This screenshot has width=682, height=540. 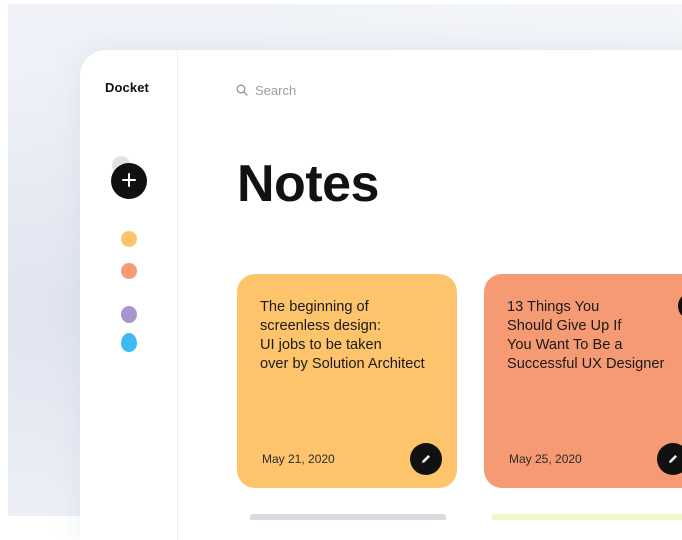 What do you see at coordinates (129, 314) in the screenshot?
I see `color-dot-purple` at bounding box center [129, 314].